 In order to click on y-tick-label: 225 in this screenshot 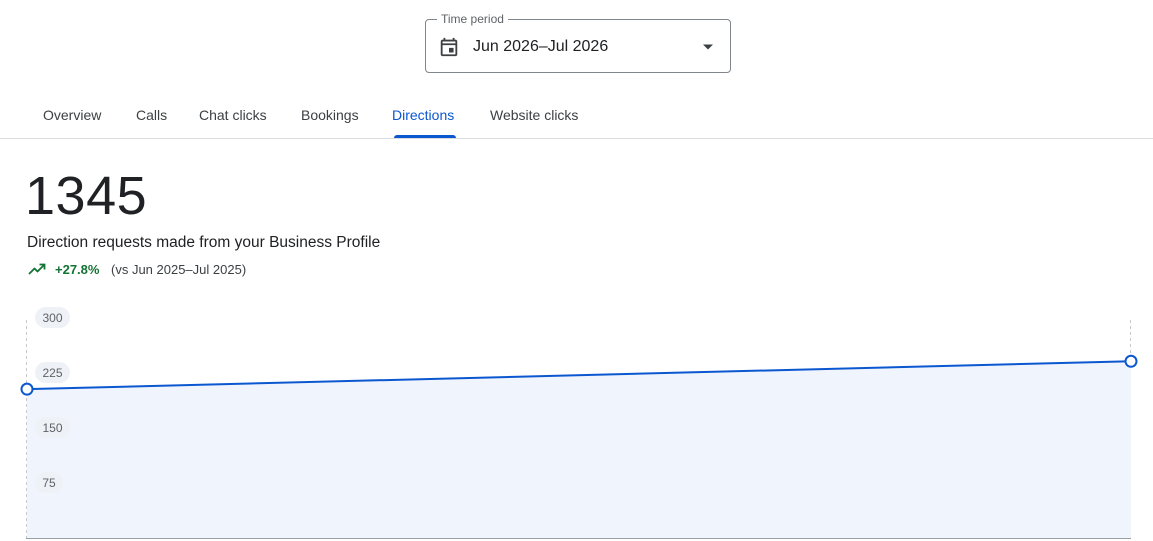, I will do `click(52, 373)`.